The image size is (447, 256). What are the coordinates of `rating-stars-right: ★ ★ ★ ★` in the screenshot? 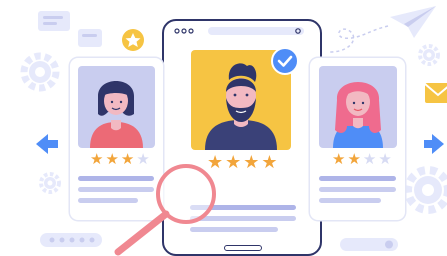 It's located at (362, 159).